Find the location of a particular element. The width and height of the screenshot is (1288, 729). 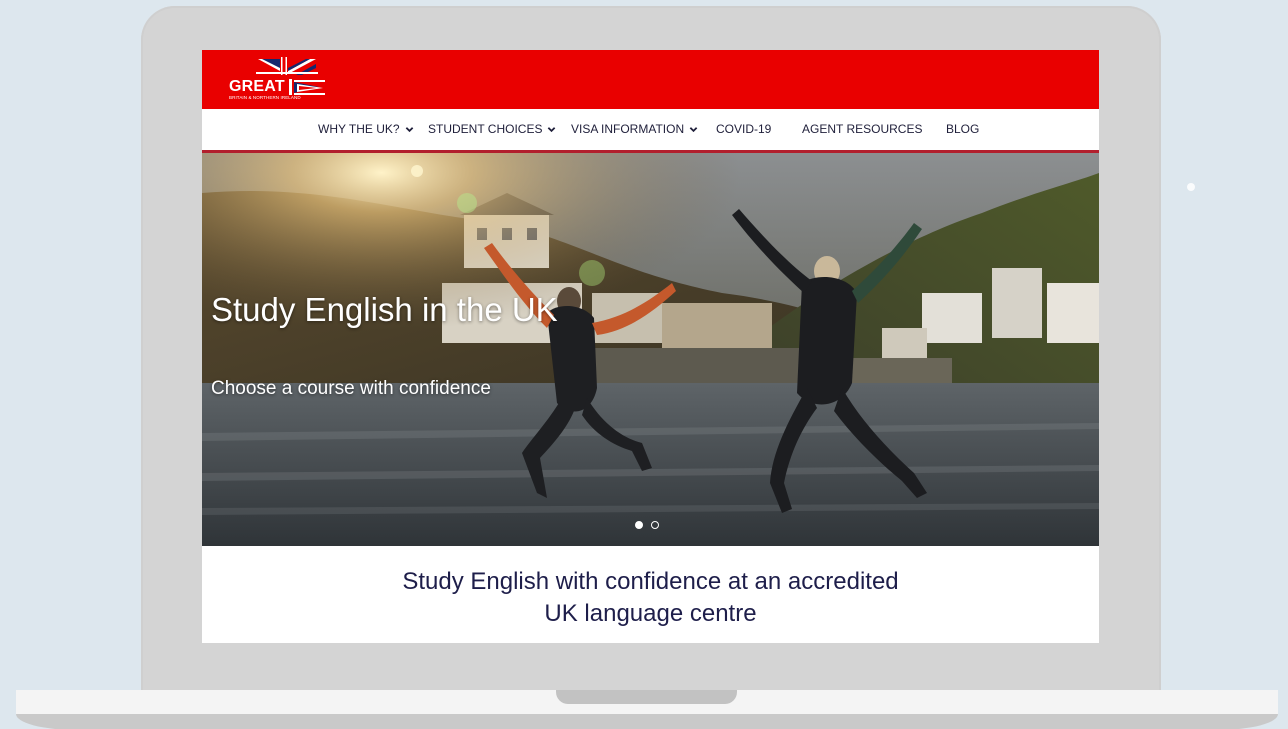

nav-item-visa-information: VISA INFORMATION is located at coordinates (634, 129).